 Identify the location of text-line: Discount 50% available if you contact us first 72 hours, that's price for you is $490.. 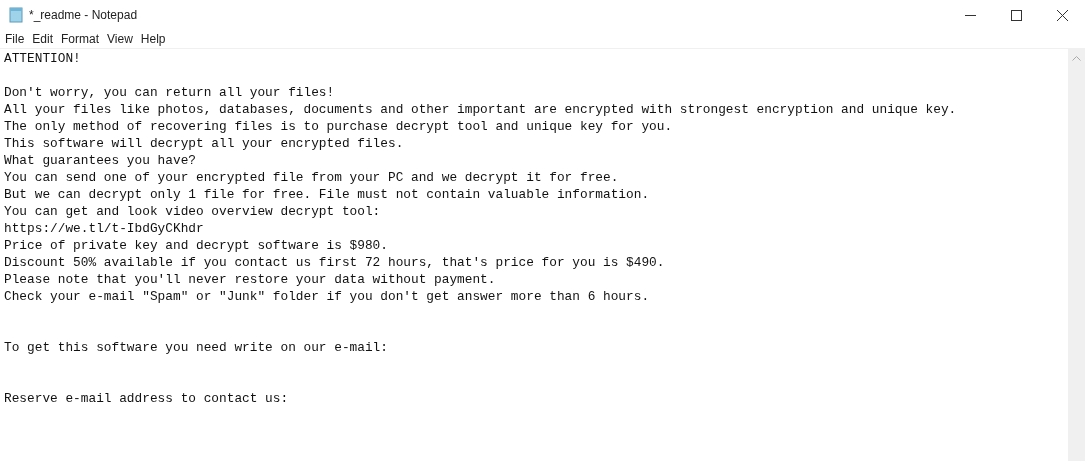
(334, 262).